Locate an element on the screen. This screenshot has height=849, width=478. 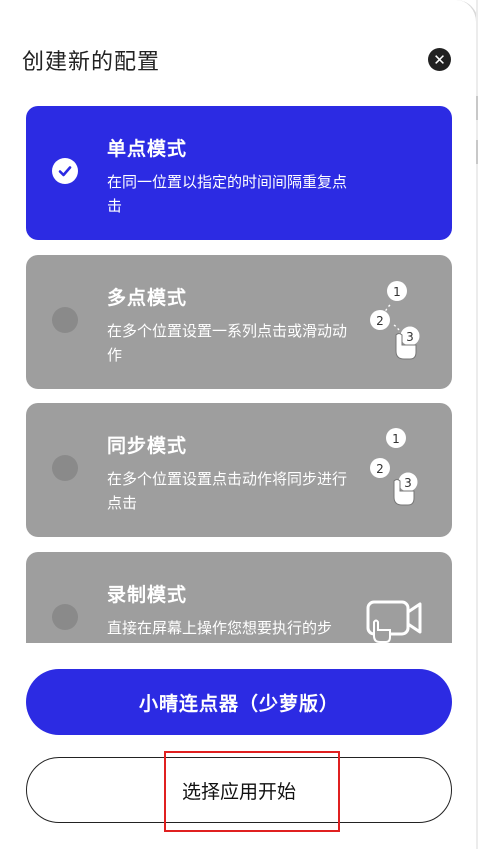
close-icon: ✕ is located at coordinates (439, 59).